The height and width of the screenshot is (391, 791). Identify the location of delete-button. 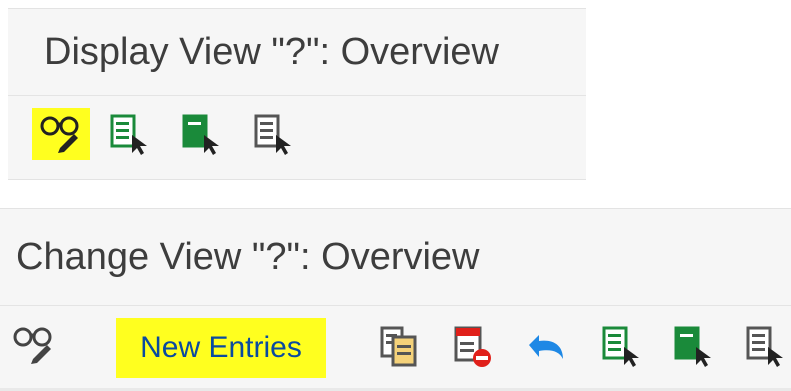
(474, 347).